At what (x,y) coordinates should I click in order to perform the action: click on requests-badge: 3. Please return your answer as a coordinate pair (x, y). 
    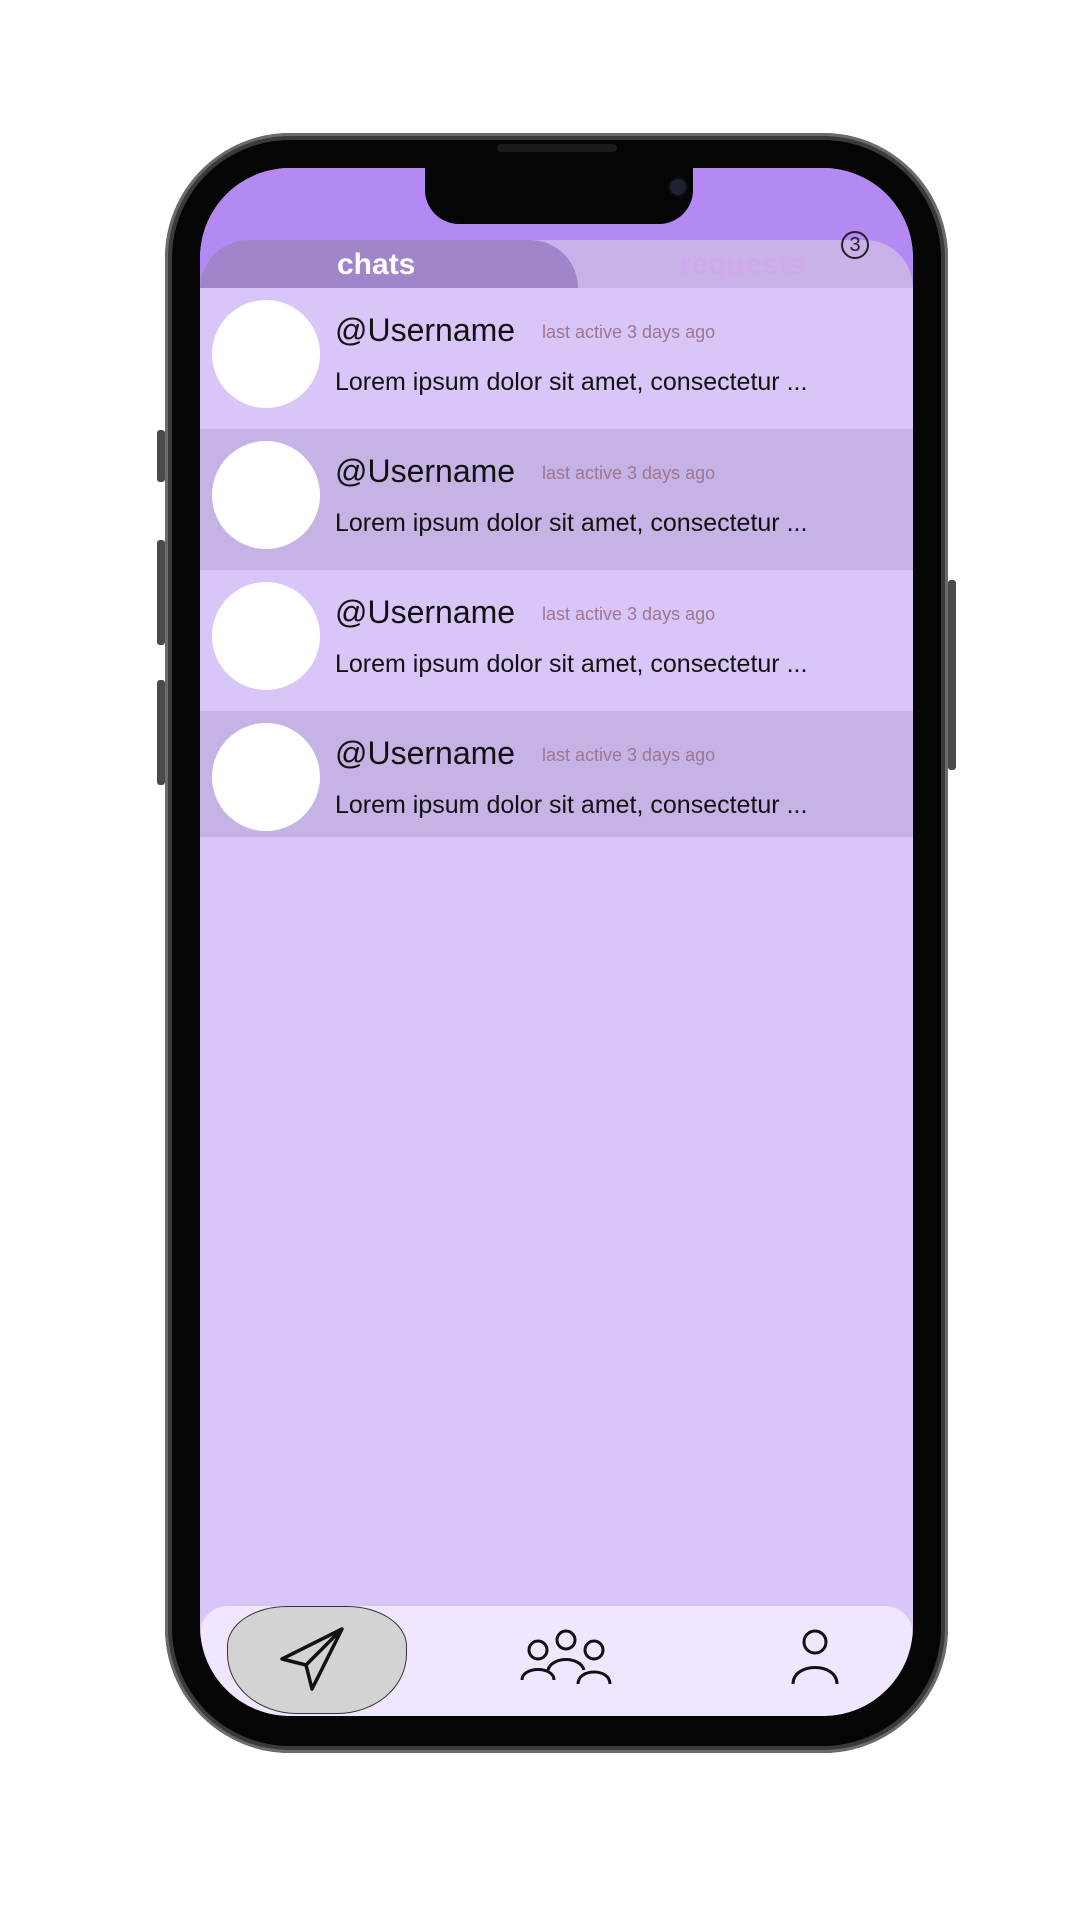
    Looking at the image, I should click on (855, 245).